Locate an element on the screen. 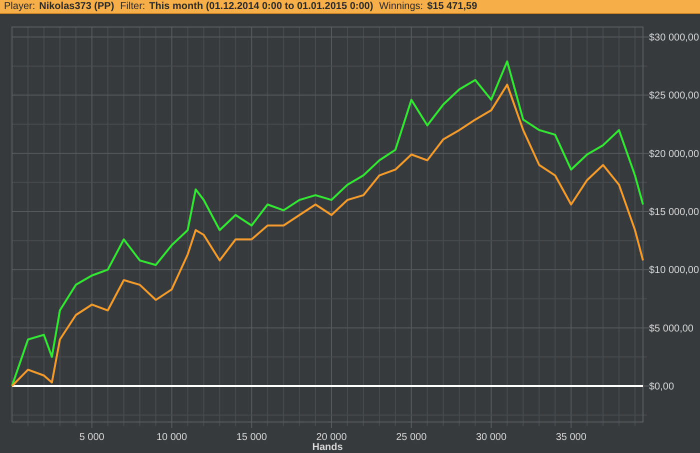  field-value: Nikolas373 (PP) is located at coordinates (76, 6).